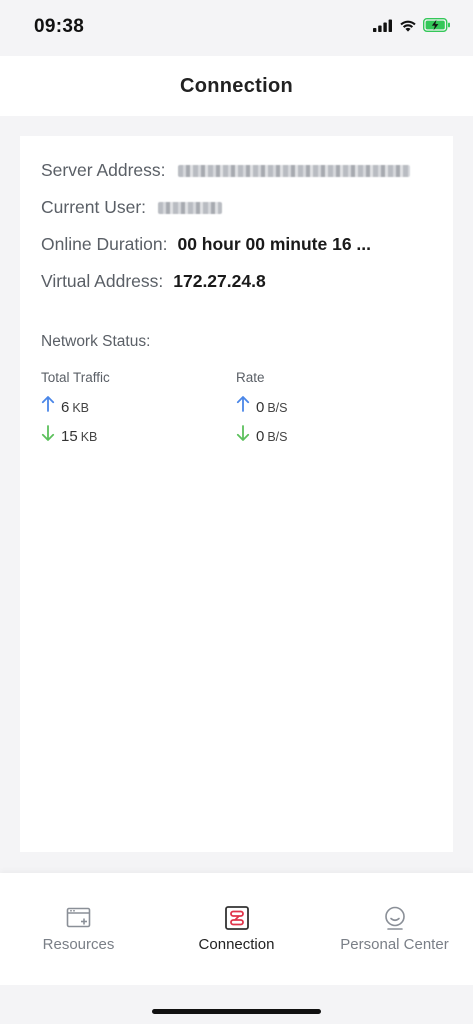 This screenshot has width=473, height=1024. I want to click on page-title: Connection, so click(236, 85).